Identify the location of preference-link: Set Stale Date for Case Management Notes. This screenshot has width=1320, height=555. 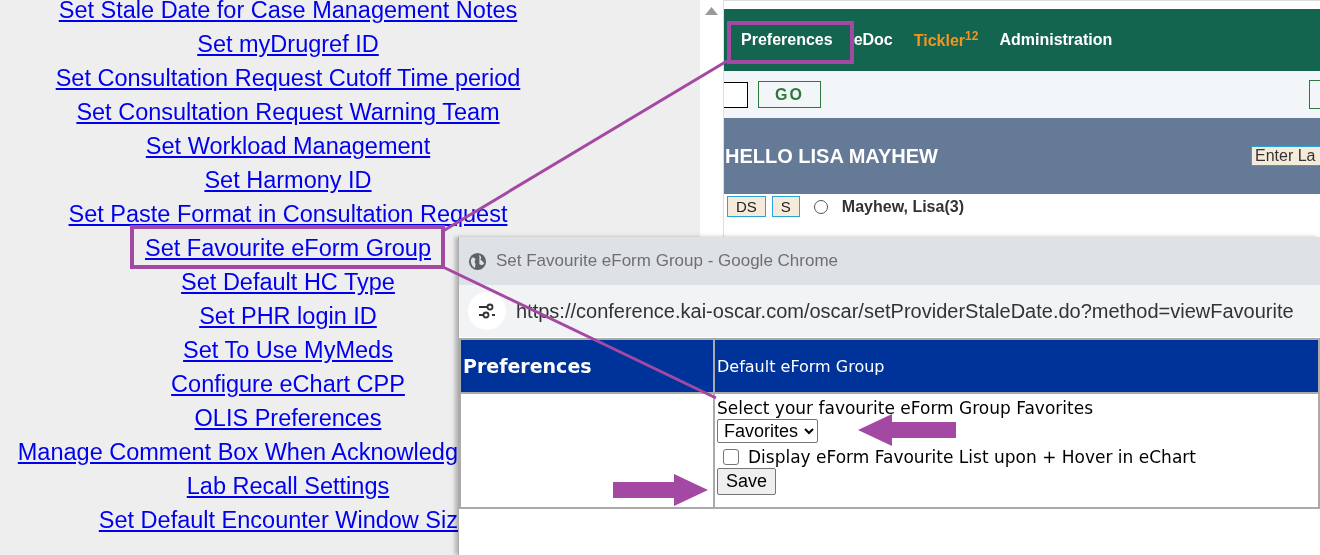
(288, 12).